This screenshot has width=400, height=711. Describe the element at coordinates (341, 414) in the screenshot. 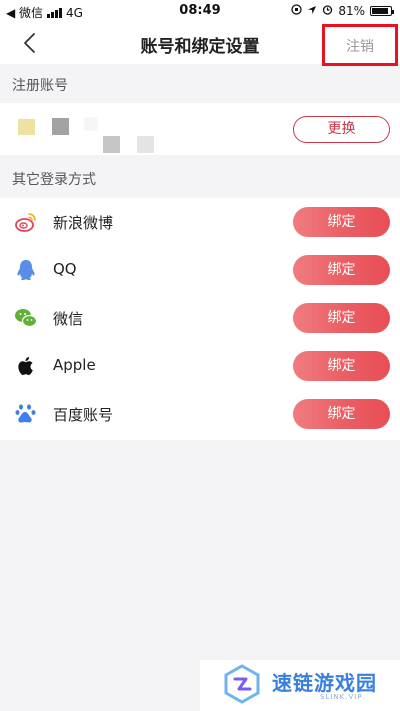

I see `bind-baidu-button: 绑定` at that location.